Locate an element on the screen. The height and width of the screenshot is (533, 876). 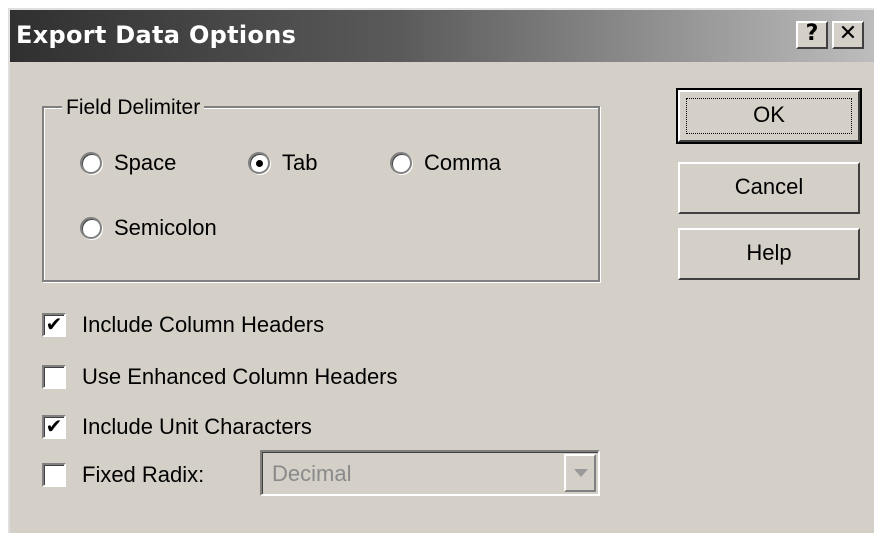
radio-semicolon: Semicolon is located at coordinates (148, 228).